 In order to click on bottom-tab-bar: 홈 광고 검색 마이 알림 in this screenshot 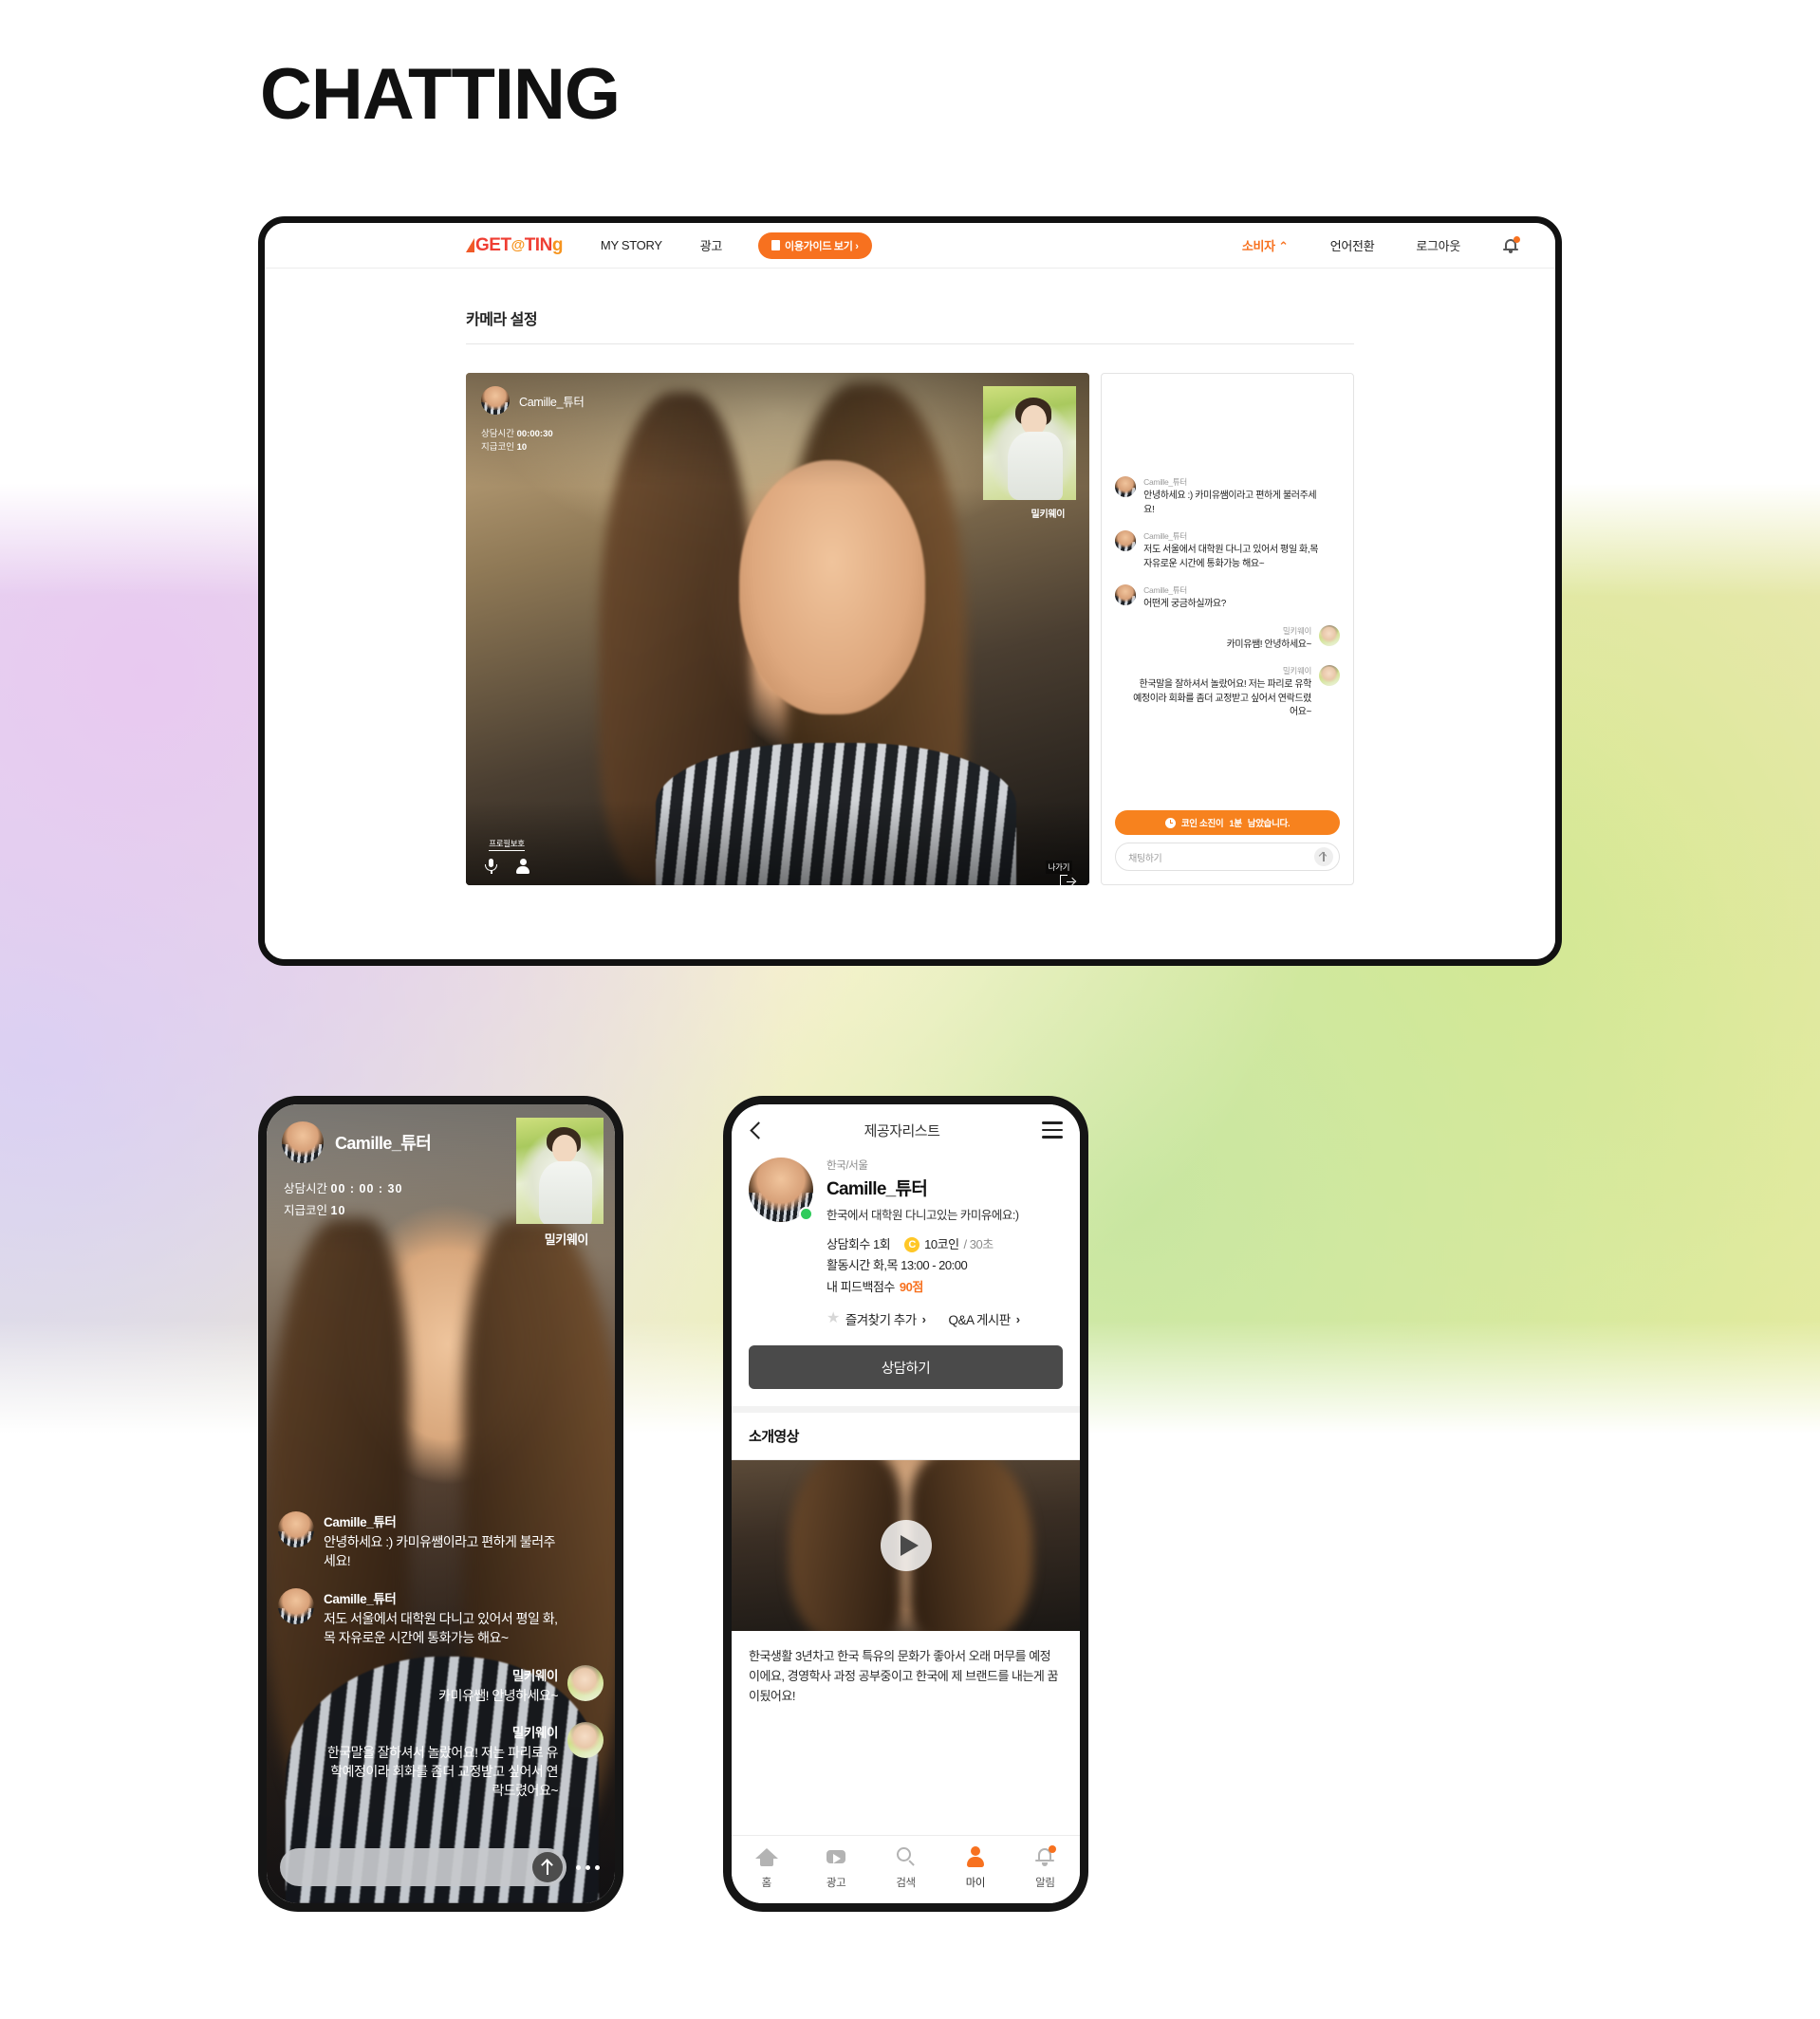, I will do `click(906, 1869)`.